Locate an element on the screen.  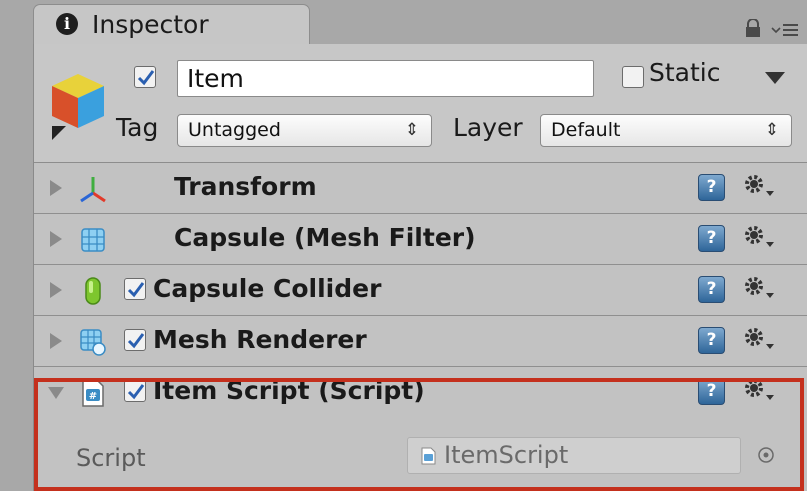
component-transform: Transform ? is located at coordinates (420, 188).